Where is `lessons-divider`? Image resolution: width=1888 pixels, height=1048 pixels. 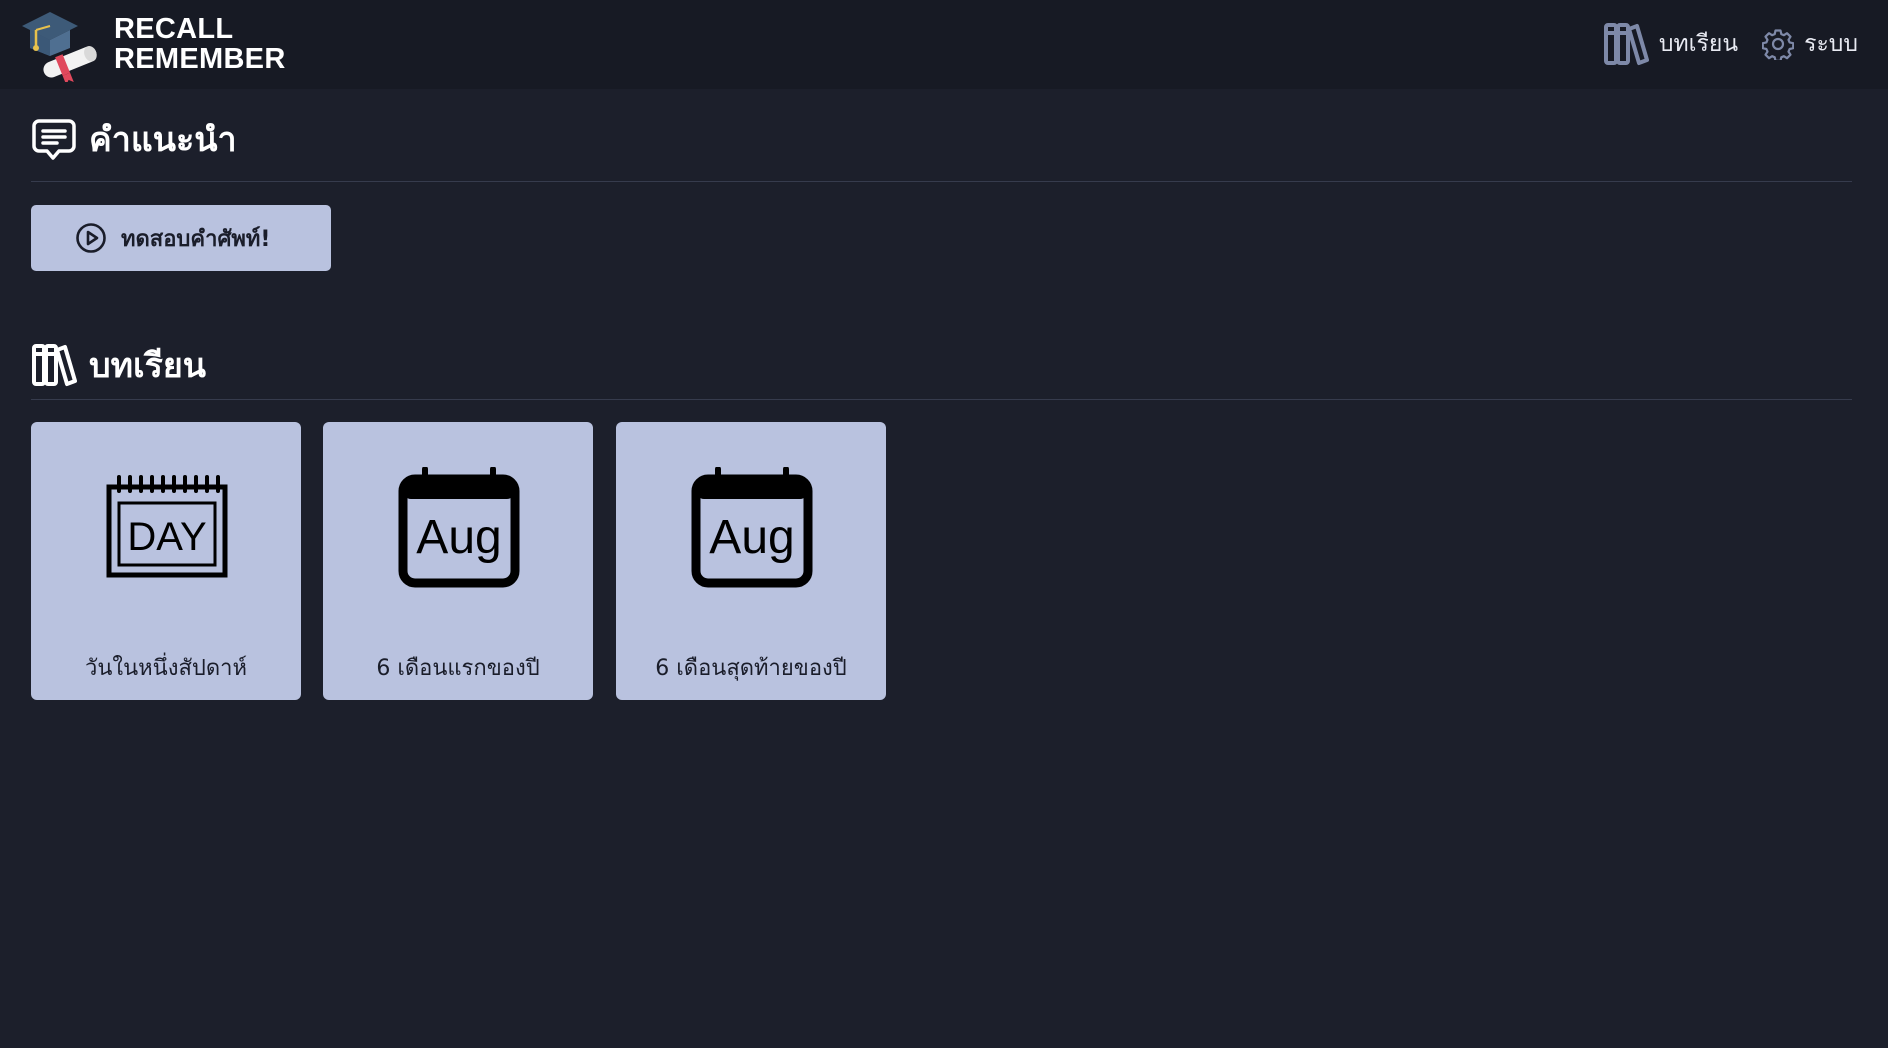 lessons-divider is located at coordinates (941, 399).